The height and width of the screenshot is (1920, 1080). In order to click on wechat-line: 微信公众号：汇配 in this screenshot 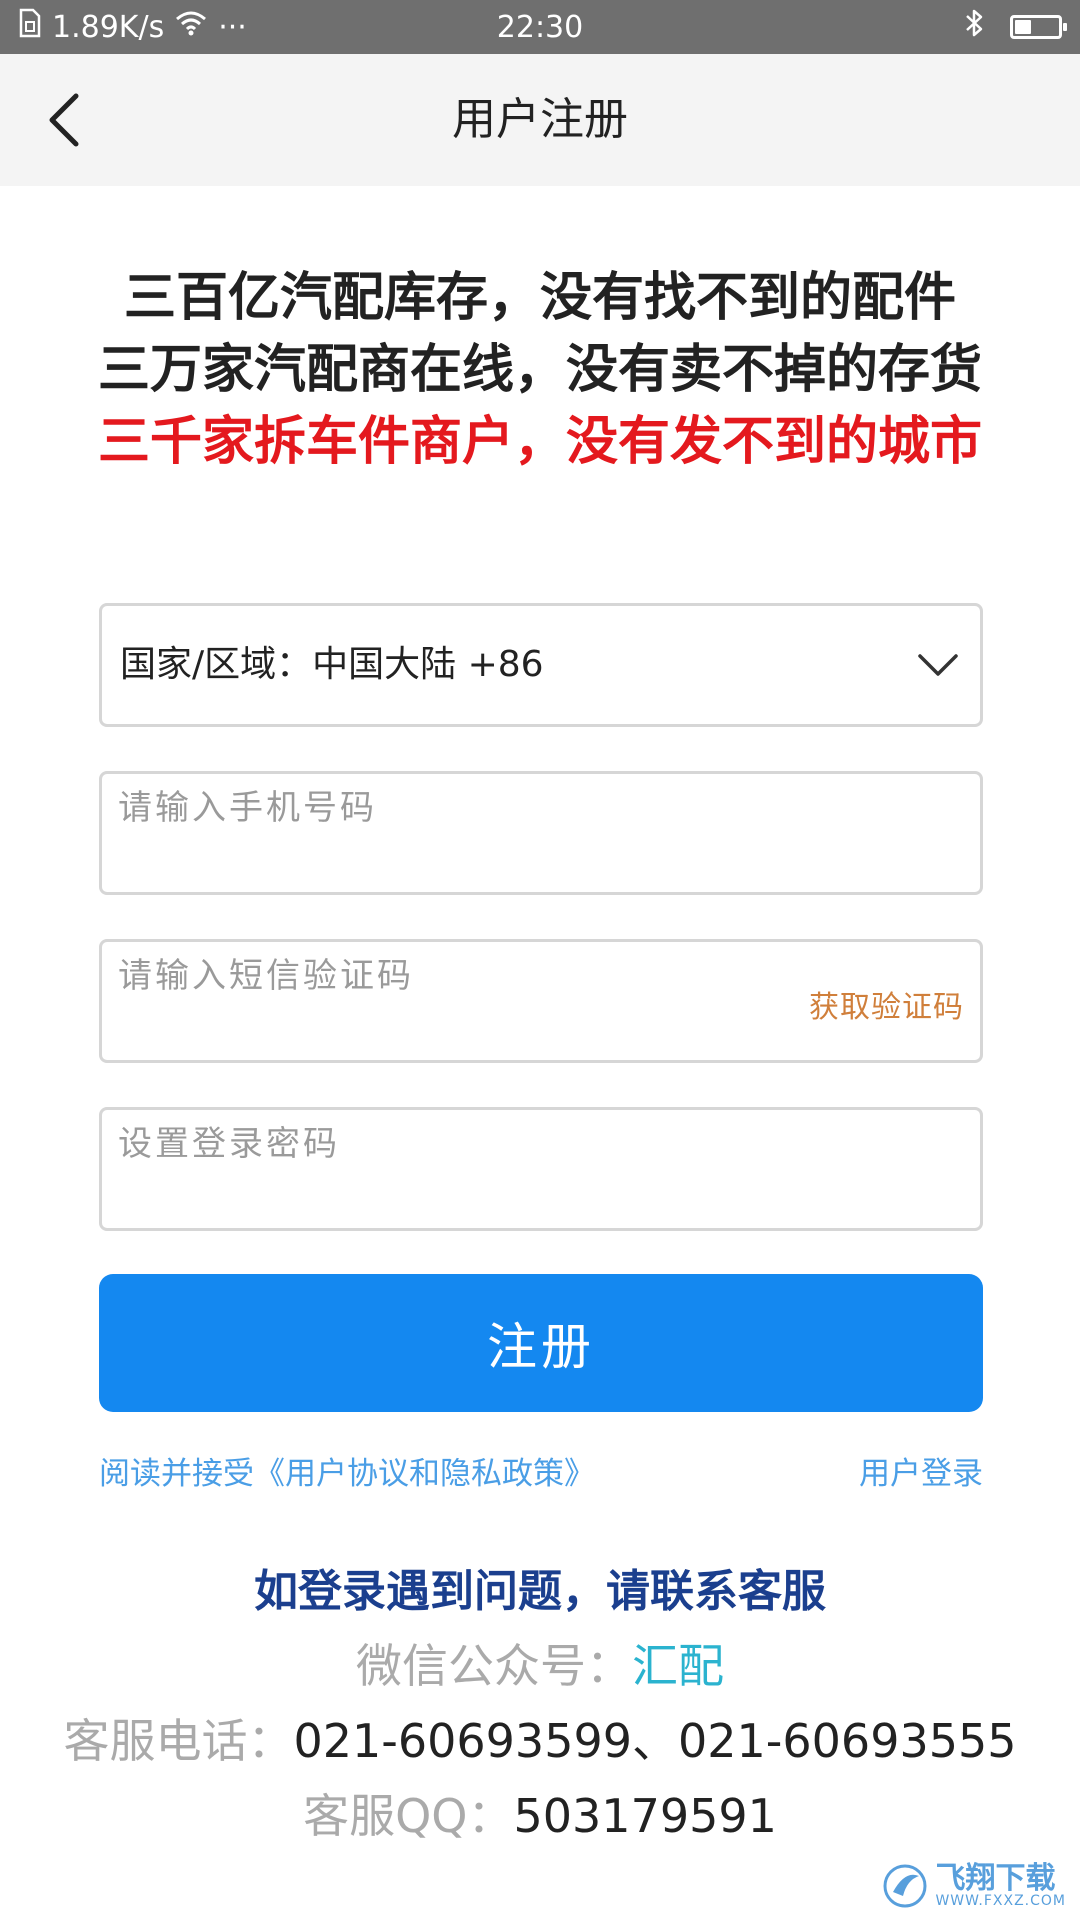, I will do `click(540, 1663)`.